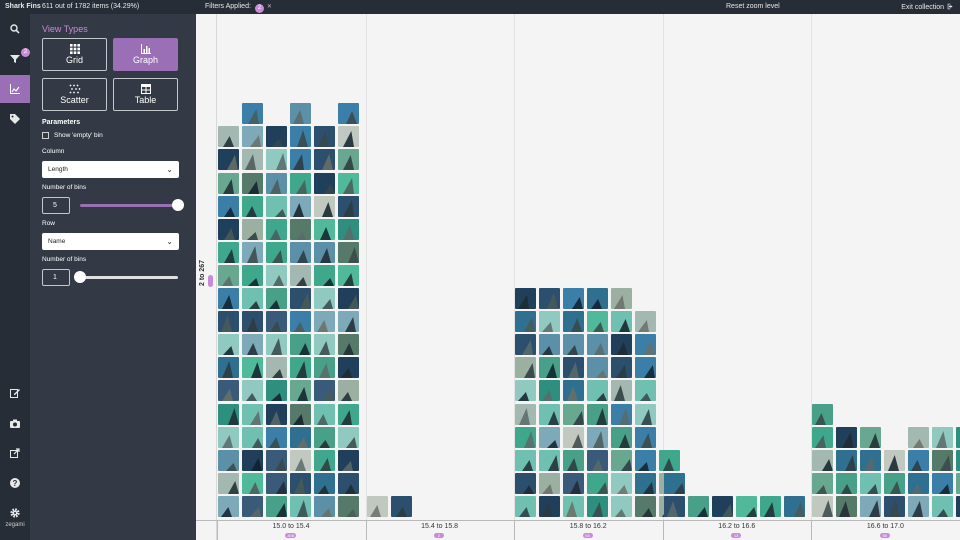 Image resolution: width=960 pixels, height=540 pixels. What do you see at coordinates (56, 205) in the screenshot?
I see `column-bins-input: 5` at bounding box center [56, 205].